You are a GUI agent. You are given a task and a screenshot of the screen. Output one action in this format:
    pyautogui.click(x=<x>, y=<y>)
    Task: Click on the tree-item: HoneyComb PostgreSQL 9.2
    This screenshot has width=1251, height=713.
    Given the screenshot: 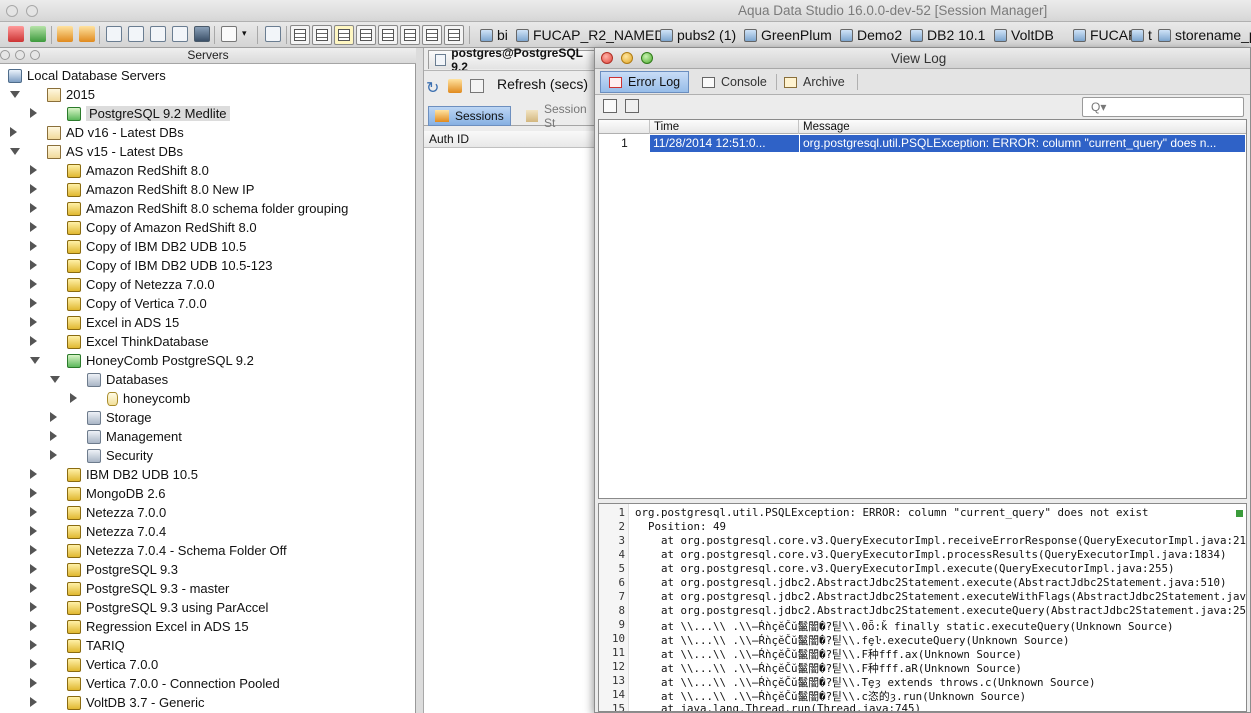 What is the action you would take?
    pyautogui.click(x=142, y=360)
    